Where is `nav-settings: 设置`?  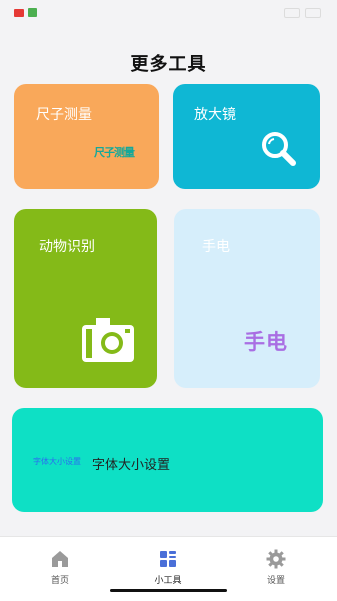 nav-settings: 设置 is located at coordinates (276, 567).